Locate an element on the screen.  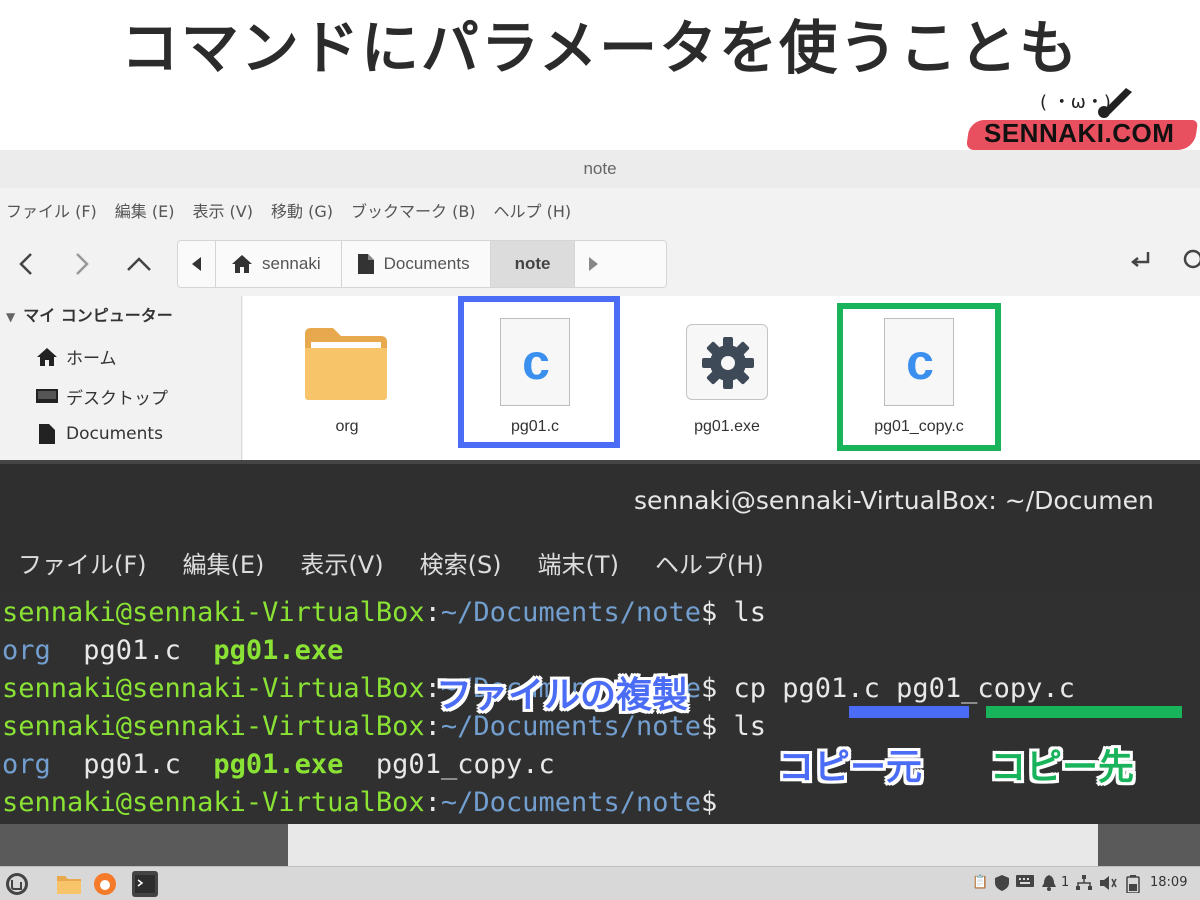
breadcrumb-note: note is located at coordinates (533, 264).